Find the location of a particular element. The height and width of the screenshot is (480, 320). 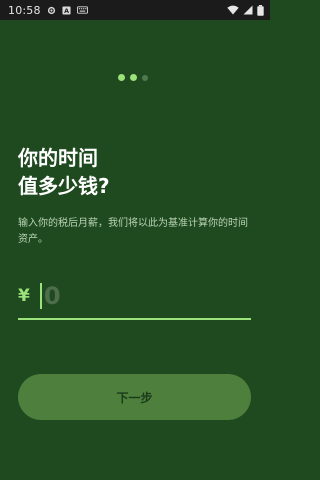

status-left: 10:58 A is located at coordinates (48, 10).